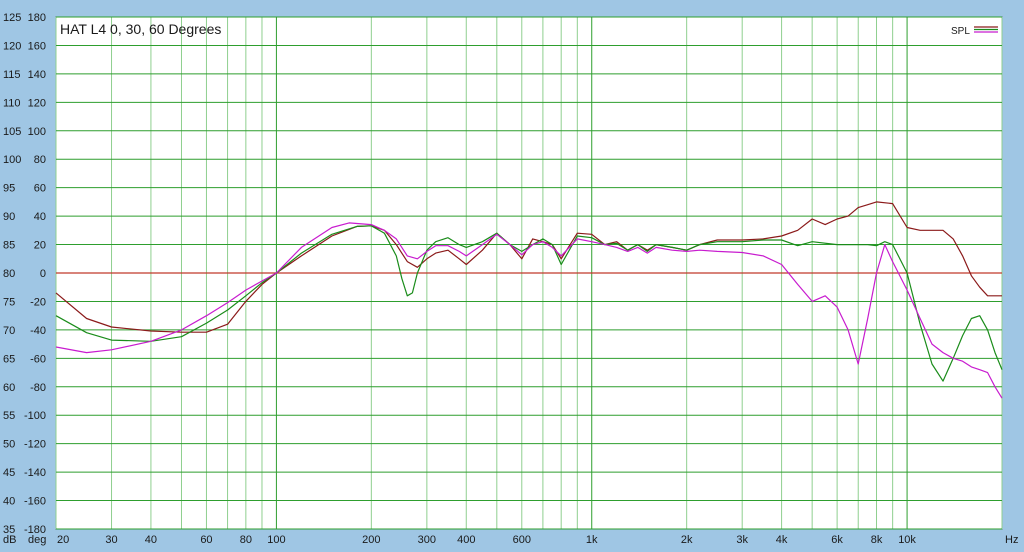 The image size is (1024, 552). What do you see at coordinates (466, 540) in the screenshot?
I see `x-tick-label: 400` at bounding box center [466, 540].